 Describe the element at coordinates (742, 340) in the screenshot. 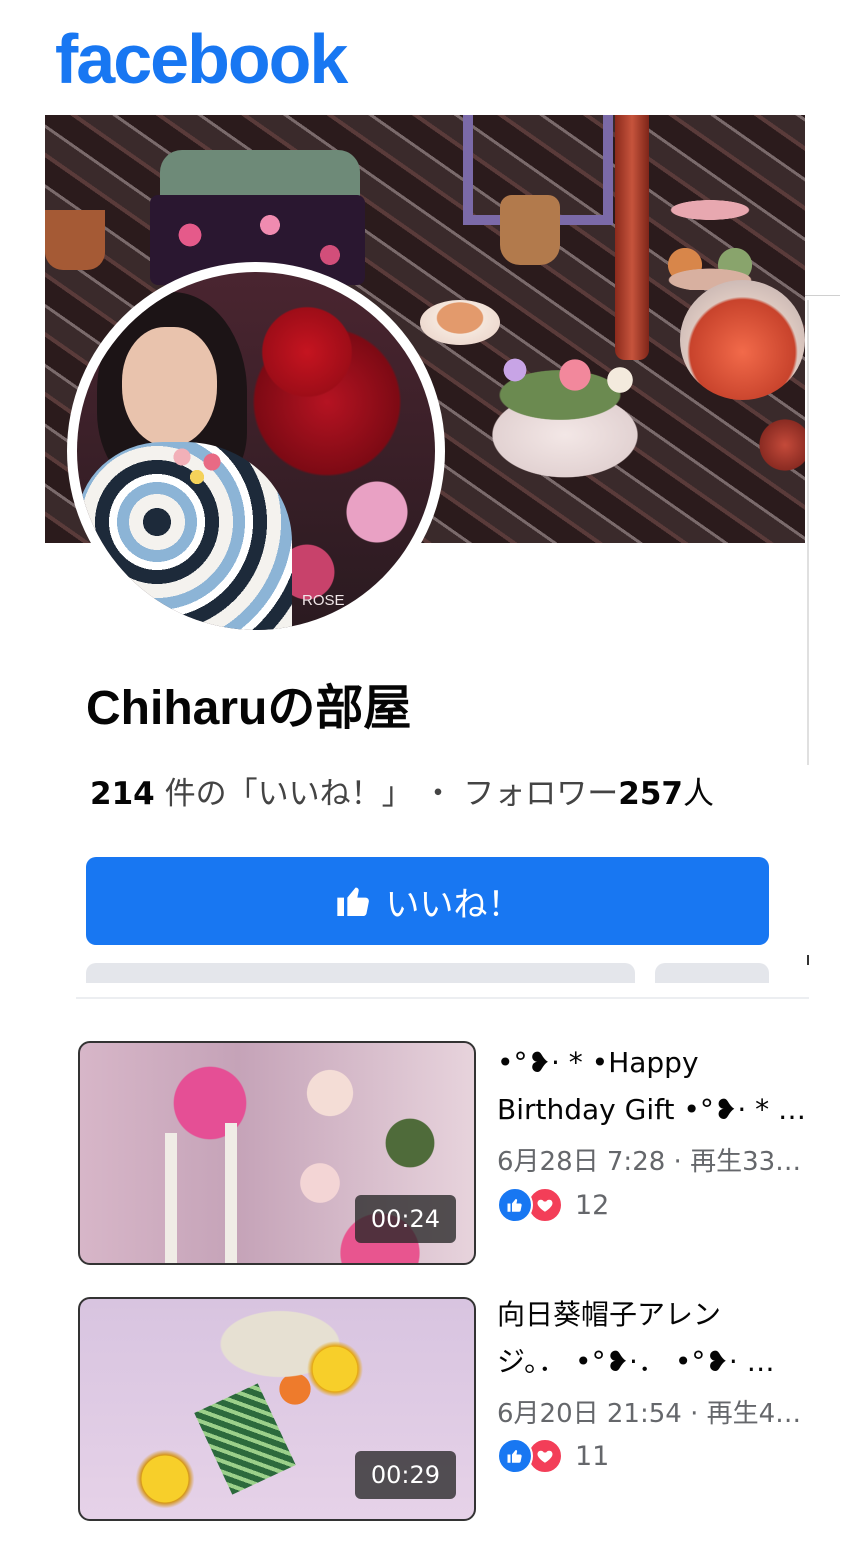

I see `cover-teapot` at that location.